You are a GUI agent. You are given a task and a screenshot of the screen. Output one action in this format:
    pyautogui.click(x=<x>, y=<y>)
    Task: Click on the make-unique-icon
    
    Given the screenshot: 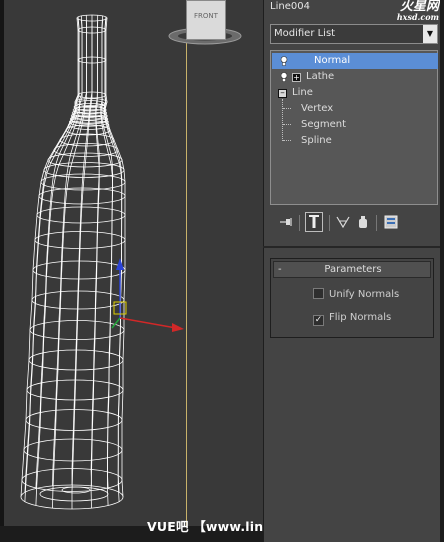 What is the action you would take?
    pyautogui.click(x=343, y=222)
    